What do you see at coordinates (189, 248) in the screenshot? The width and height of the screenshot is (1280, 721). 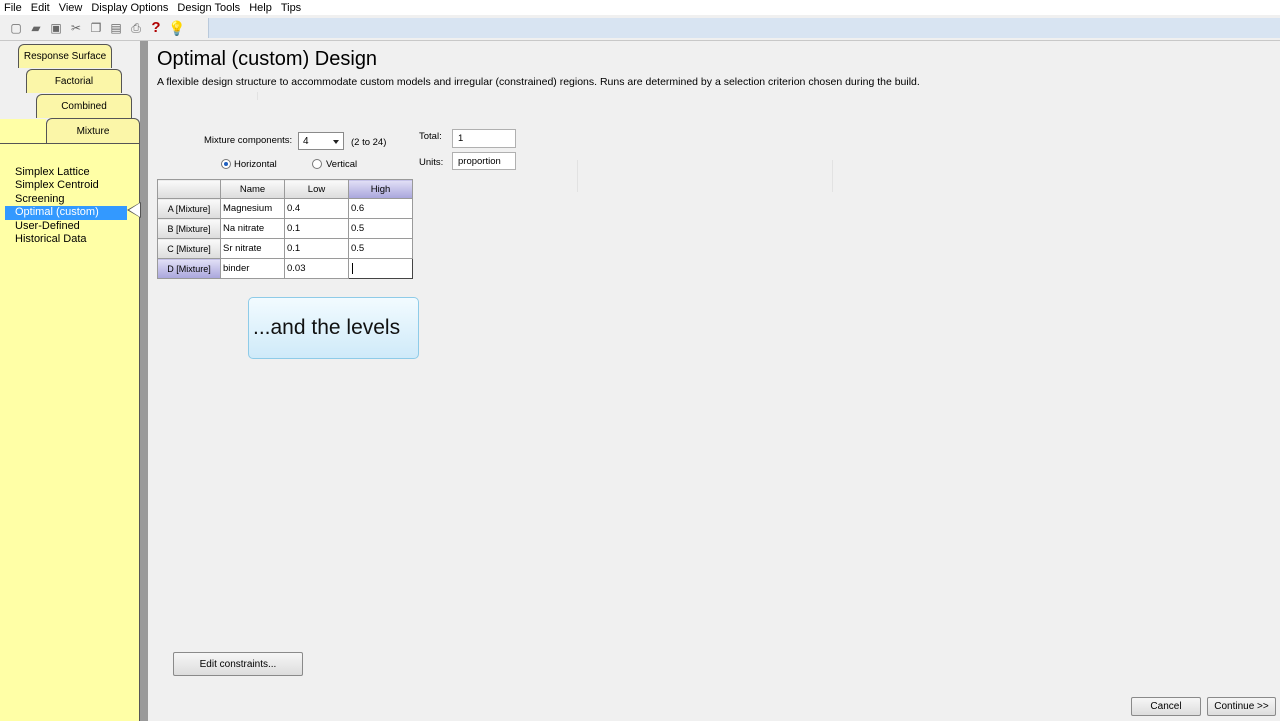 I see `row-header: C [Mixture]` at bounding box center [189, 248].